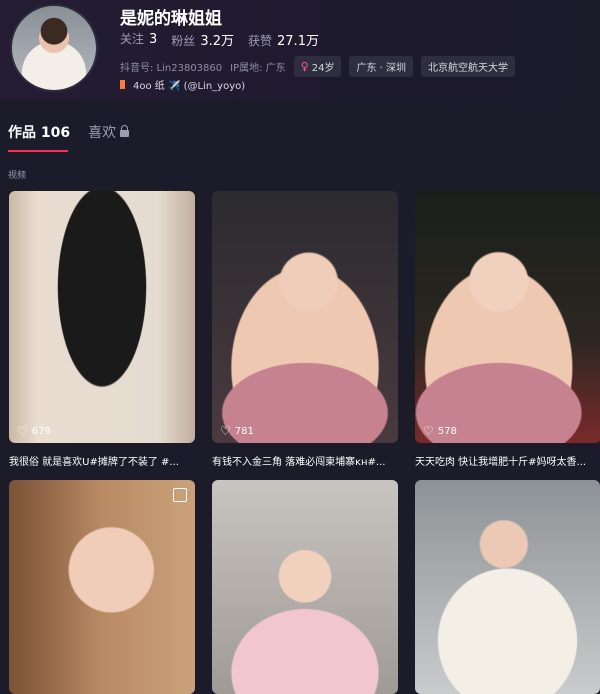 The height and width of the screenshot is (694, 600). Describe the element at coordinates (507, 317) in the screenshot. I see `video-card: ♡ 578` at that location.